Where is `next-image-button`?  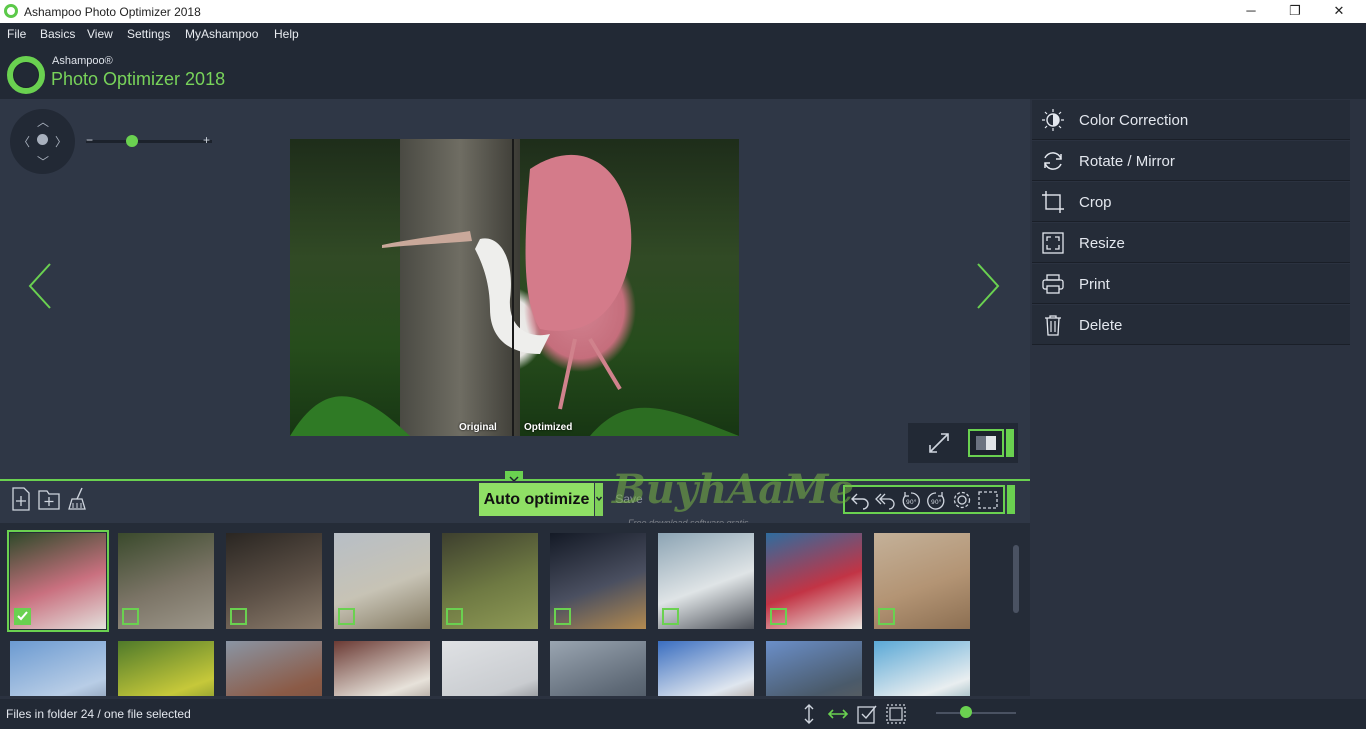
next-image-button is located at coordinates (988, 288).